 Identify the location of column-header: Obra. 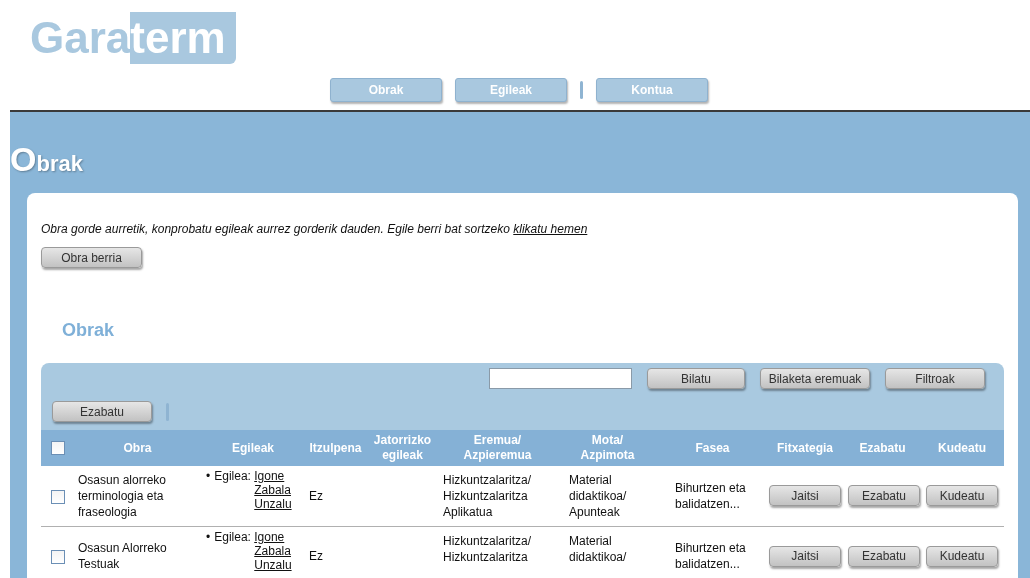
(137, 448).